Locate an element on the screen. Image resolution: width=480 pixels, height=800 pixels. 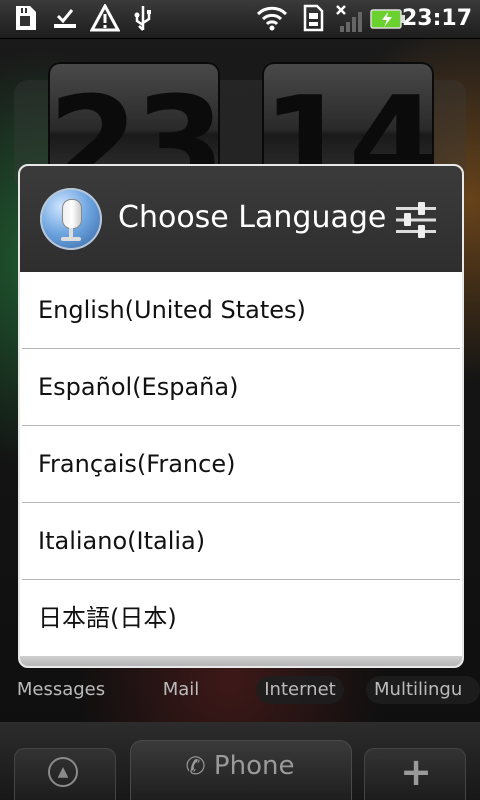
language-option: Français(France) is located at coordinates (241, 464).